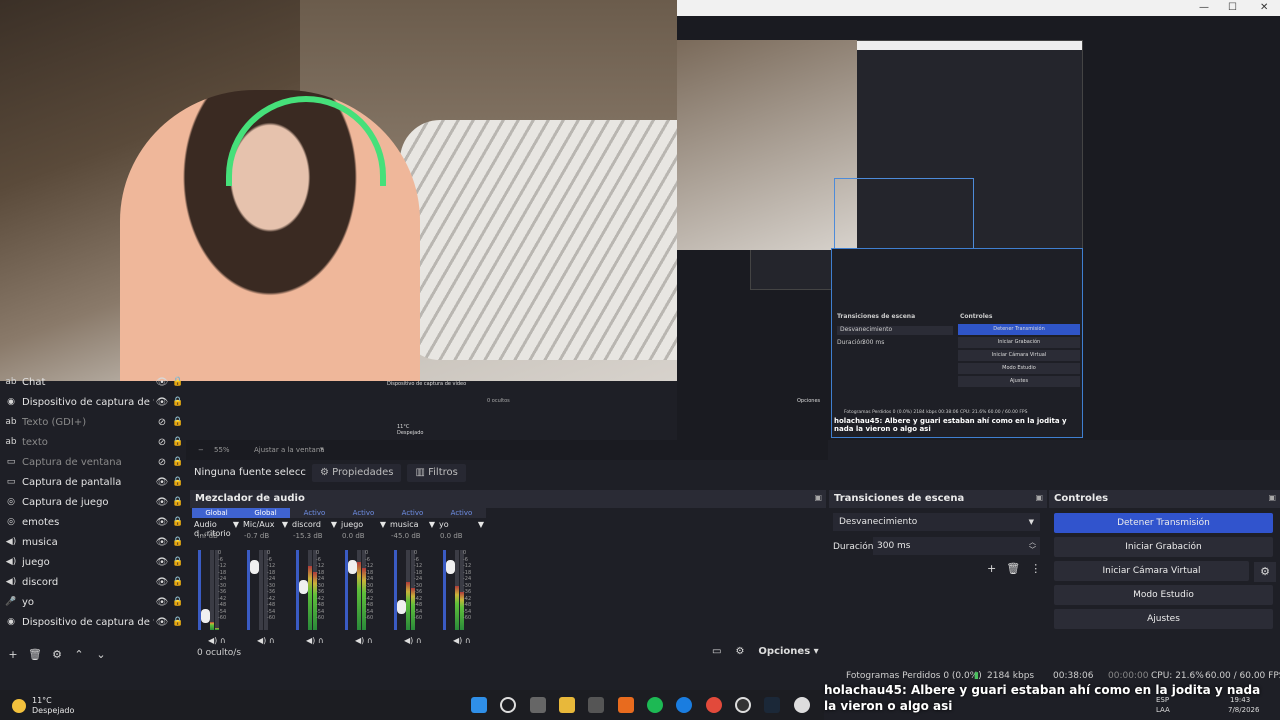 The width and height of the screenshot is (1280, 720). Describe the element at coordinates (991, 568) in the screenshot. I see `add-icon: +` at that location.